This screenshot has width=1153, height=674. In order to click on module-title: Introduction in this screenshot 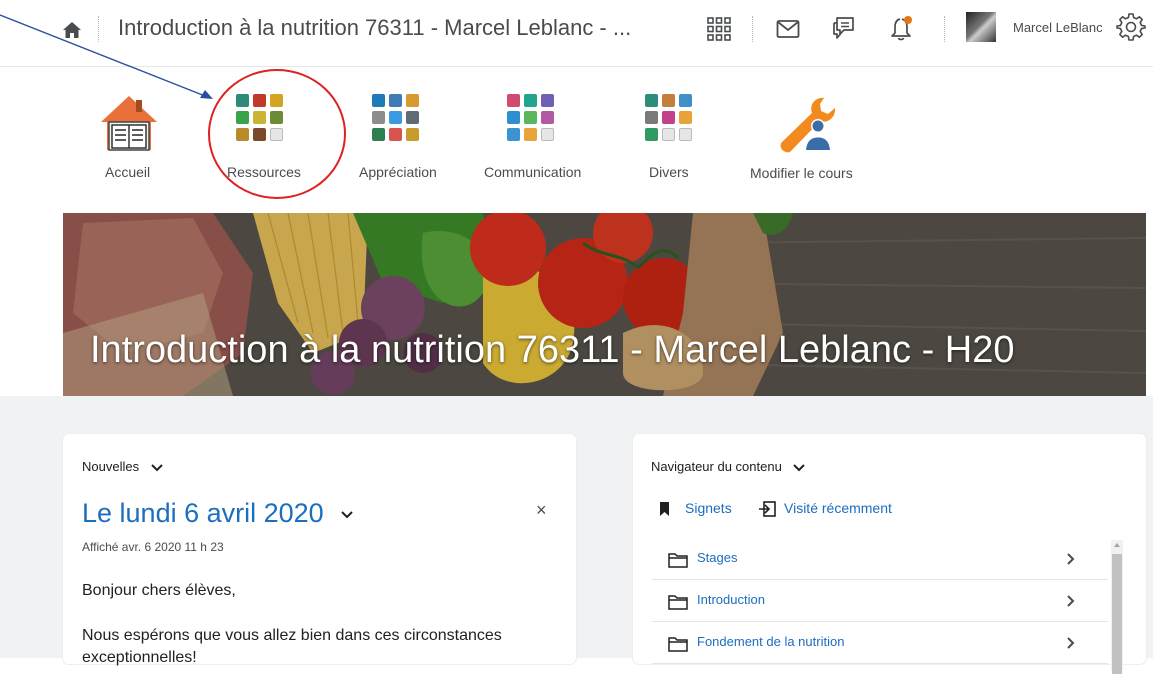, I will do `click(731, 599)`.